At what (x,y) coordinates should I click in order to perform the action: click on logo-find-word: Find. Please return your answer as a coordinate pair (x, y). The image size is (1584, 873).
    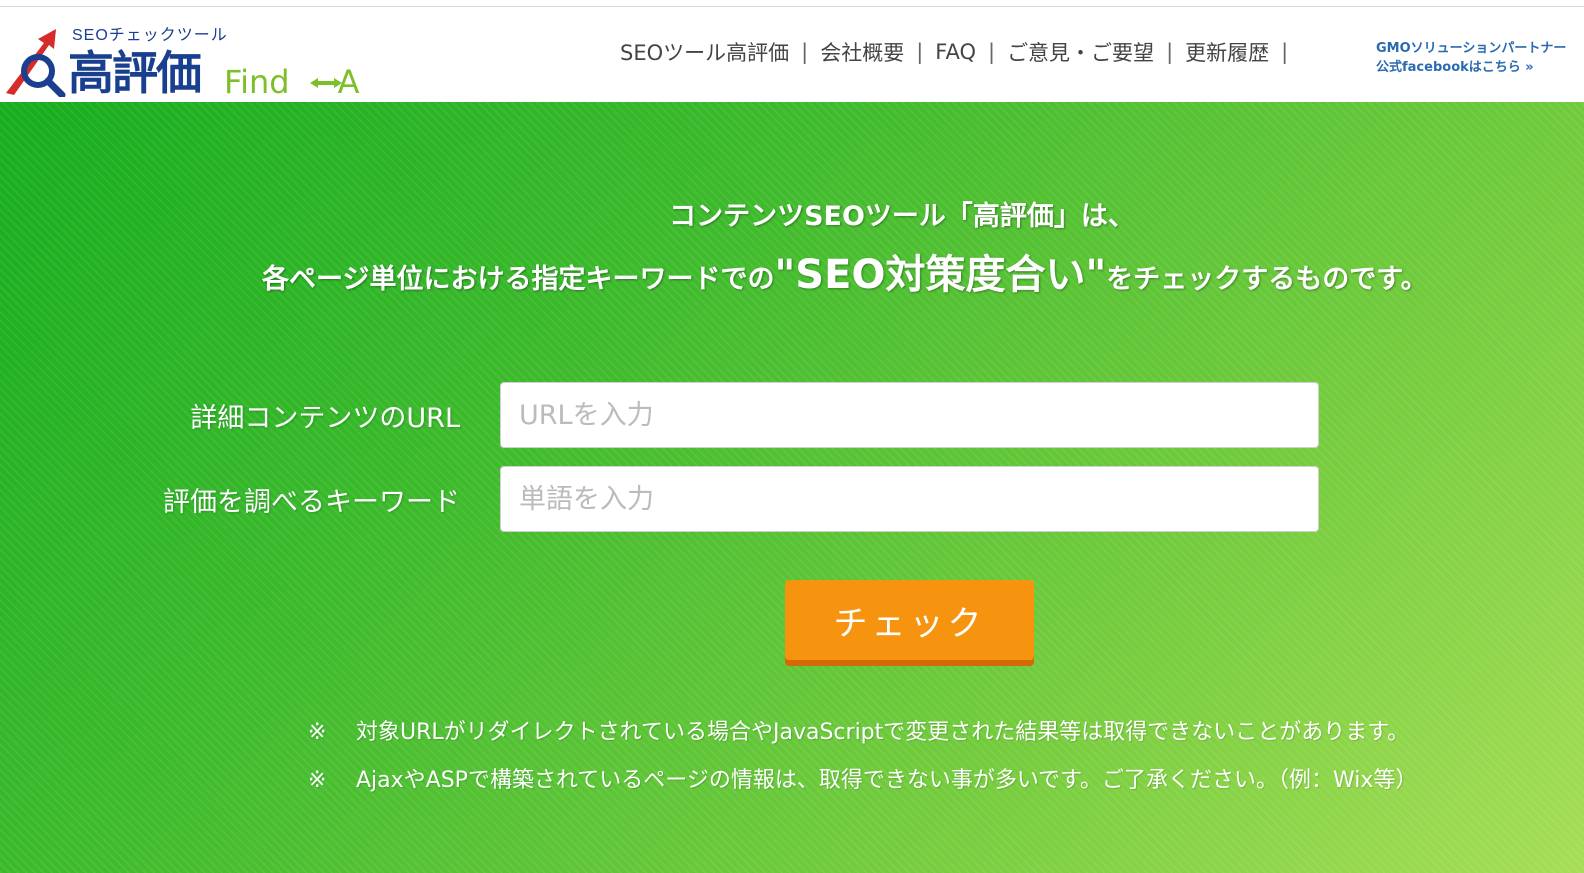
    Looking at the image, I should click on (257, 82).